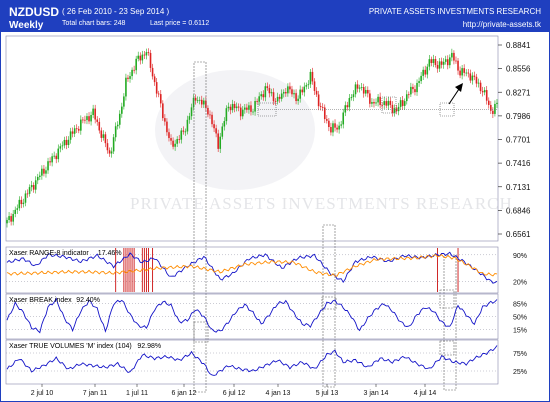 This screenshot has height=402, width=550. I want to click on total-bars-label: Total chart bars: 248, so click(94, 23).